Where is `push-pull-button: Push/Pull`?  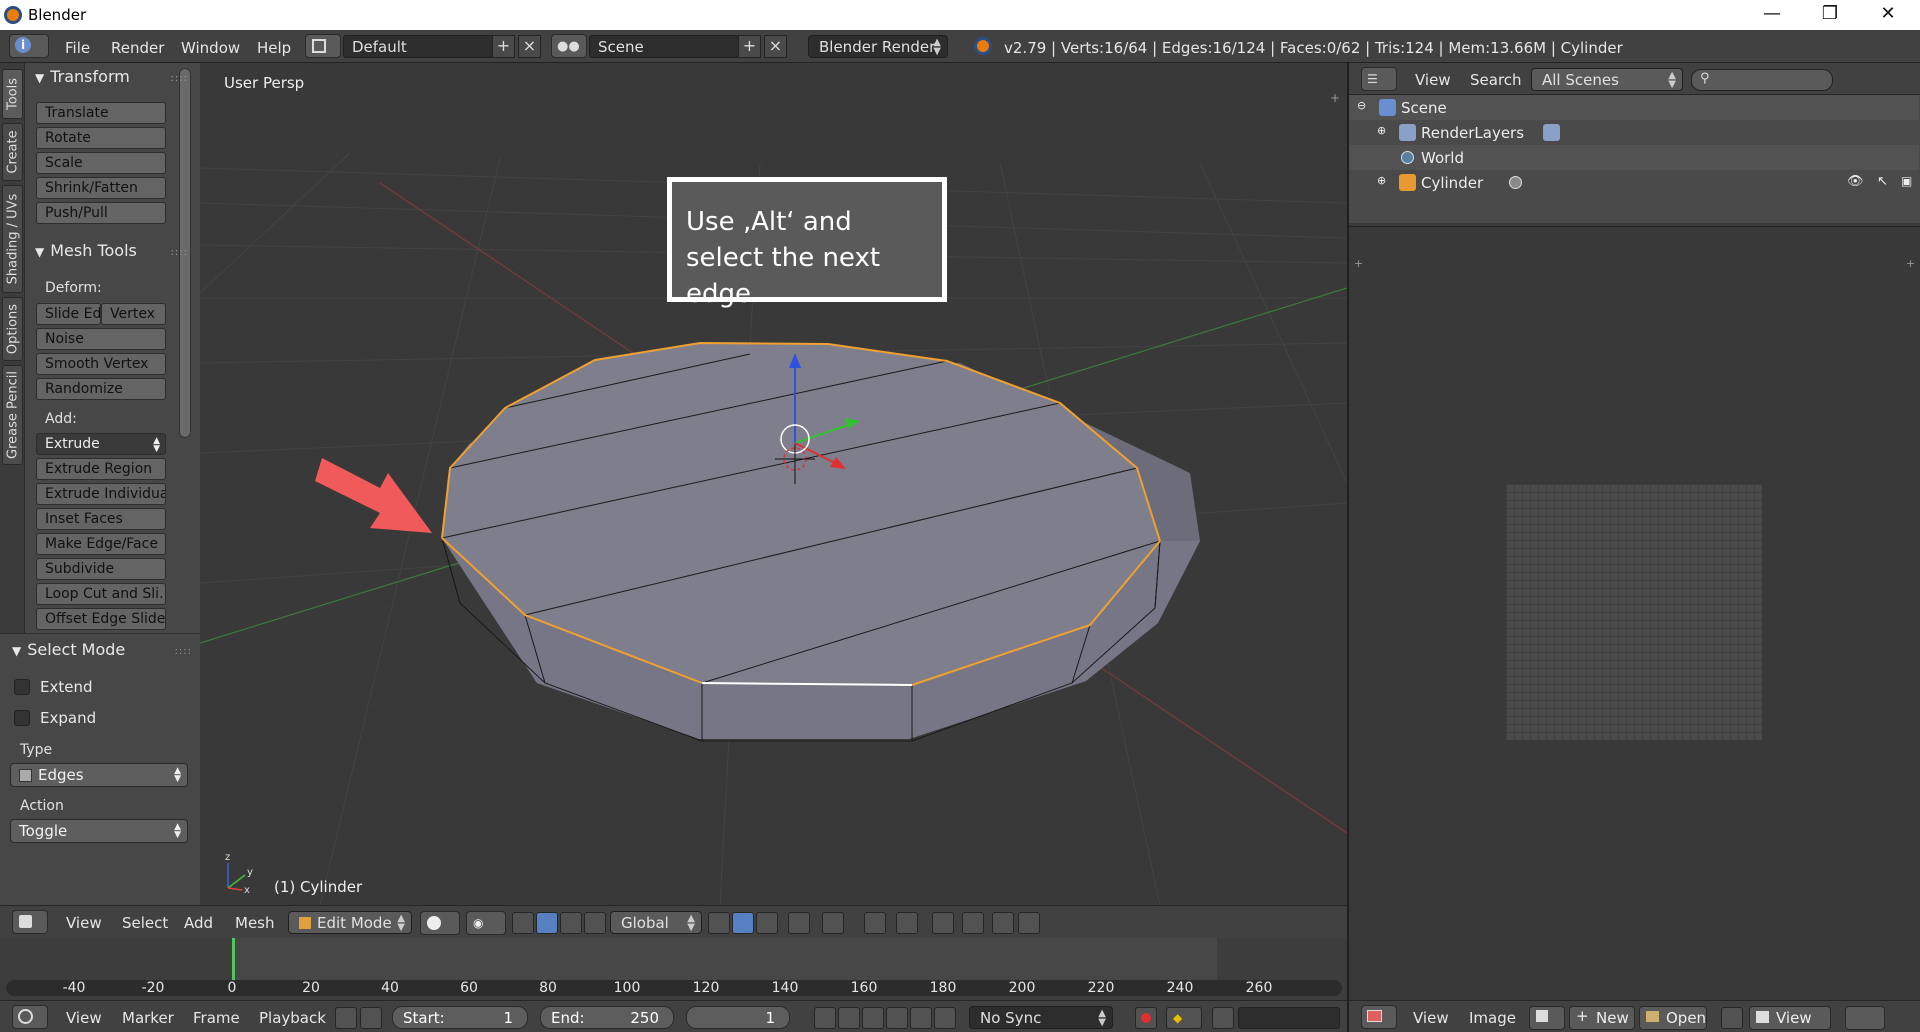
push-pull-button: Push/Pull is located at coordinates (101, 213).